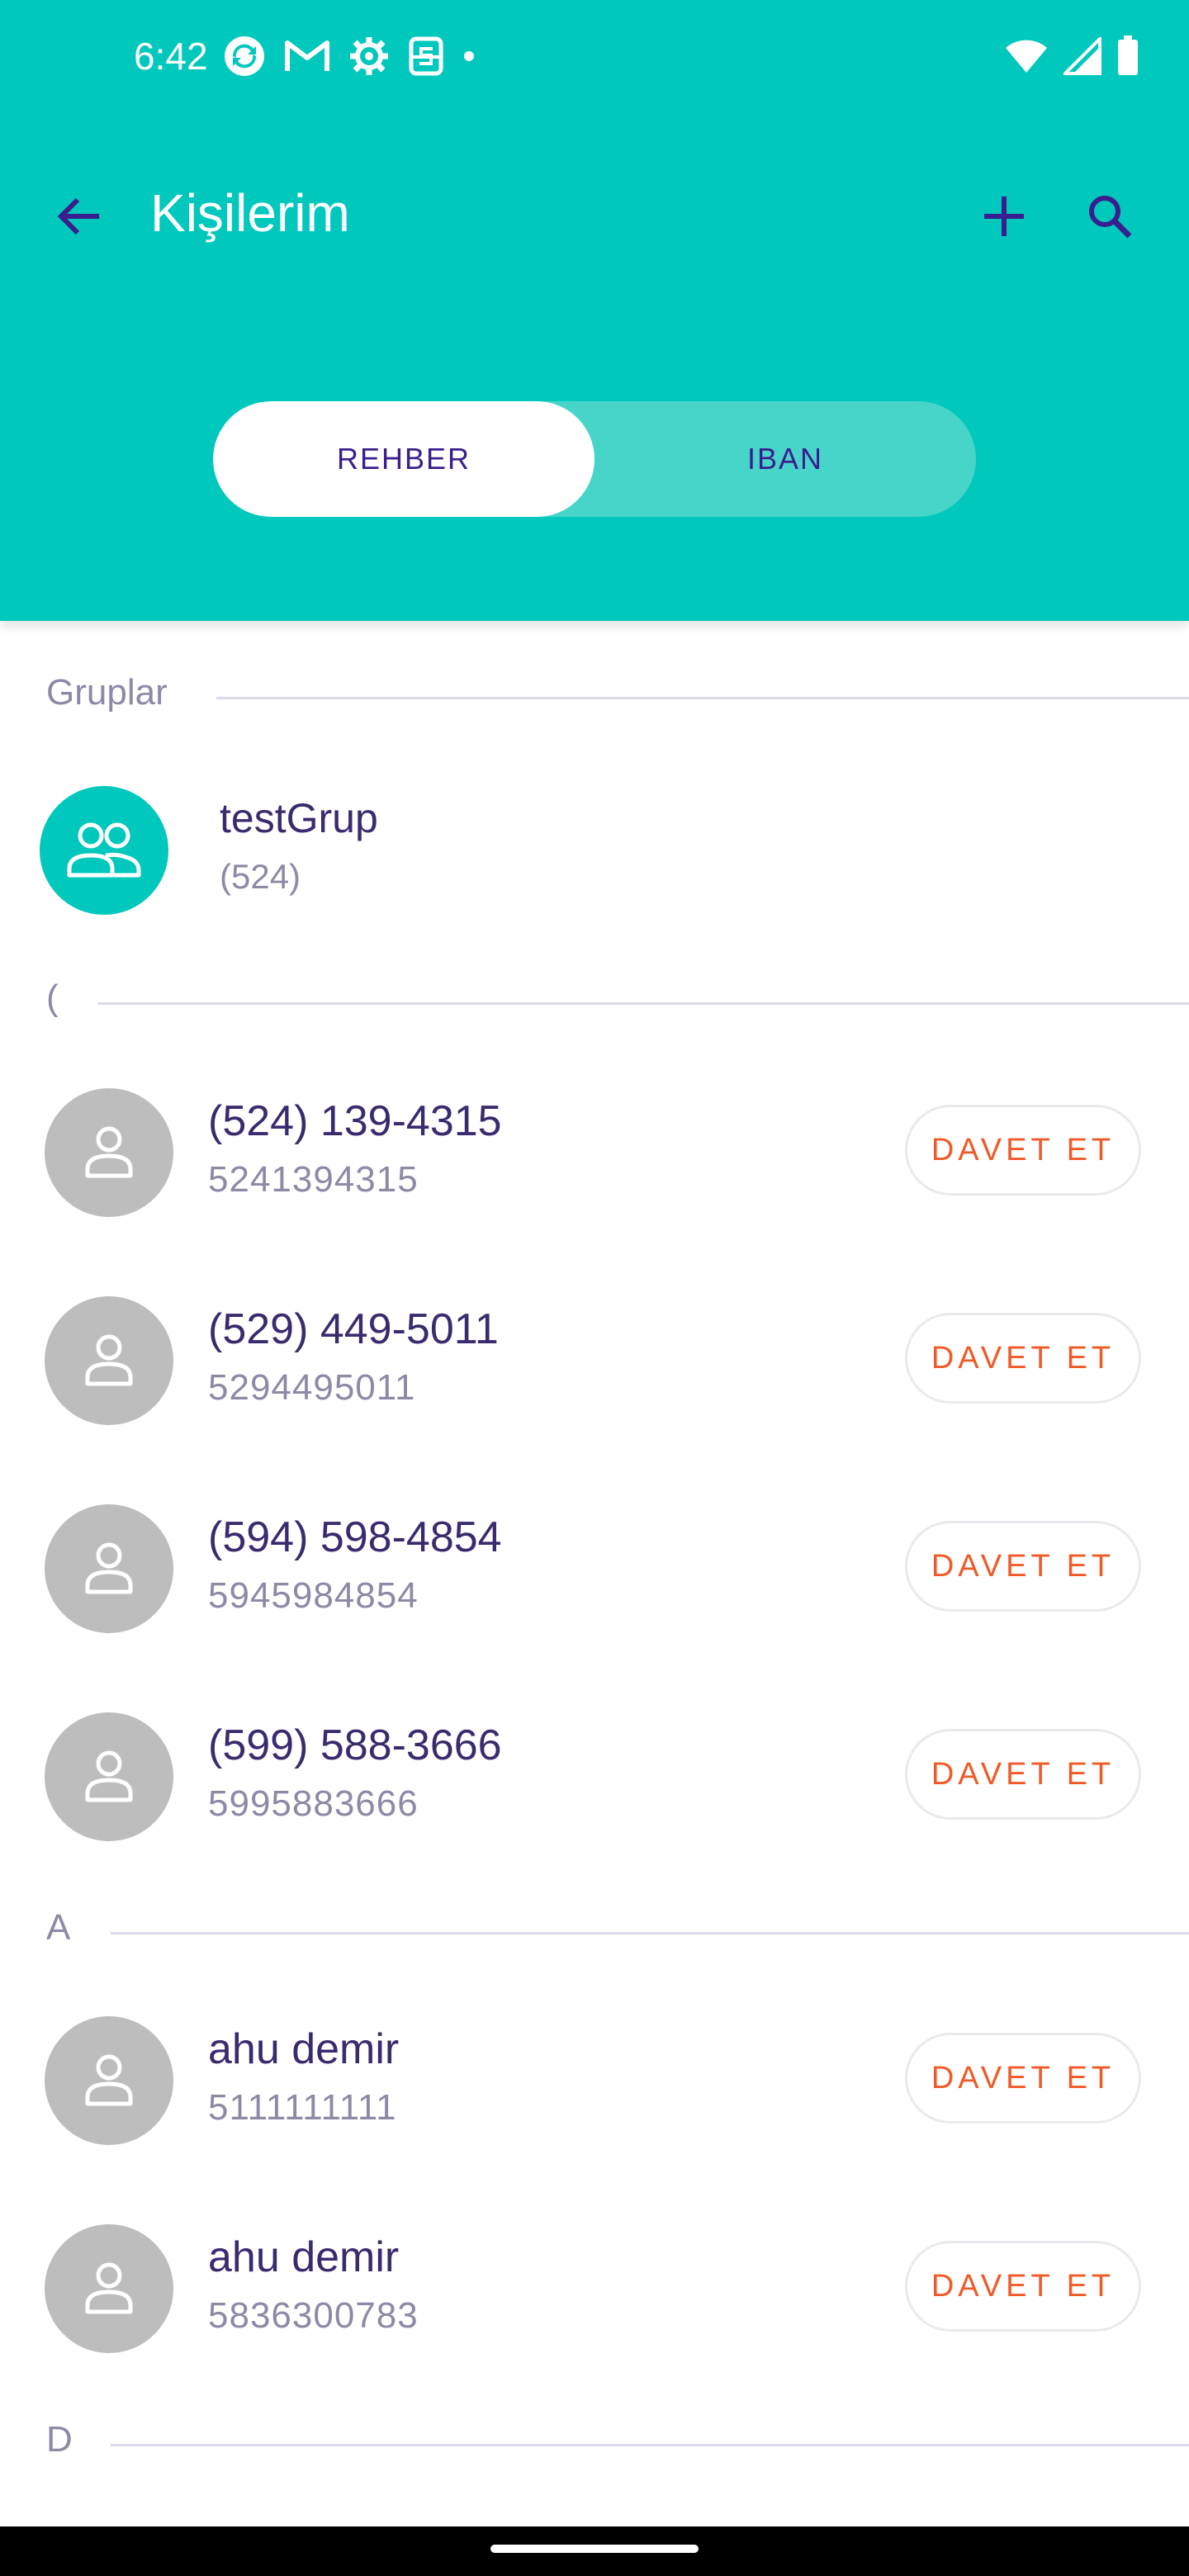  I want to click on section-header-a: A, so click(594, 1929).